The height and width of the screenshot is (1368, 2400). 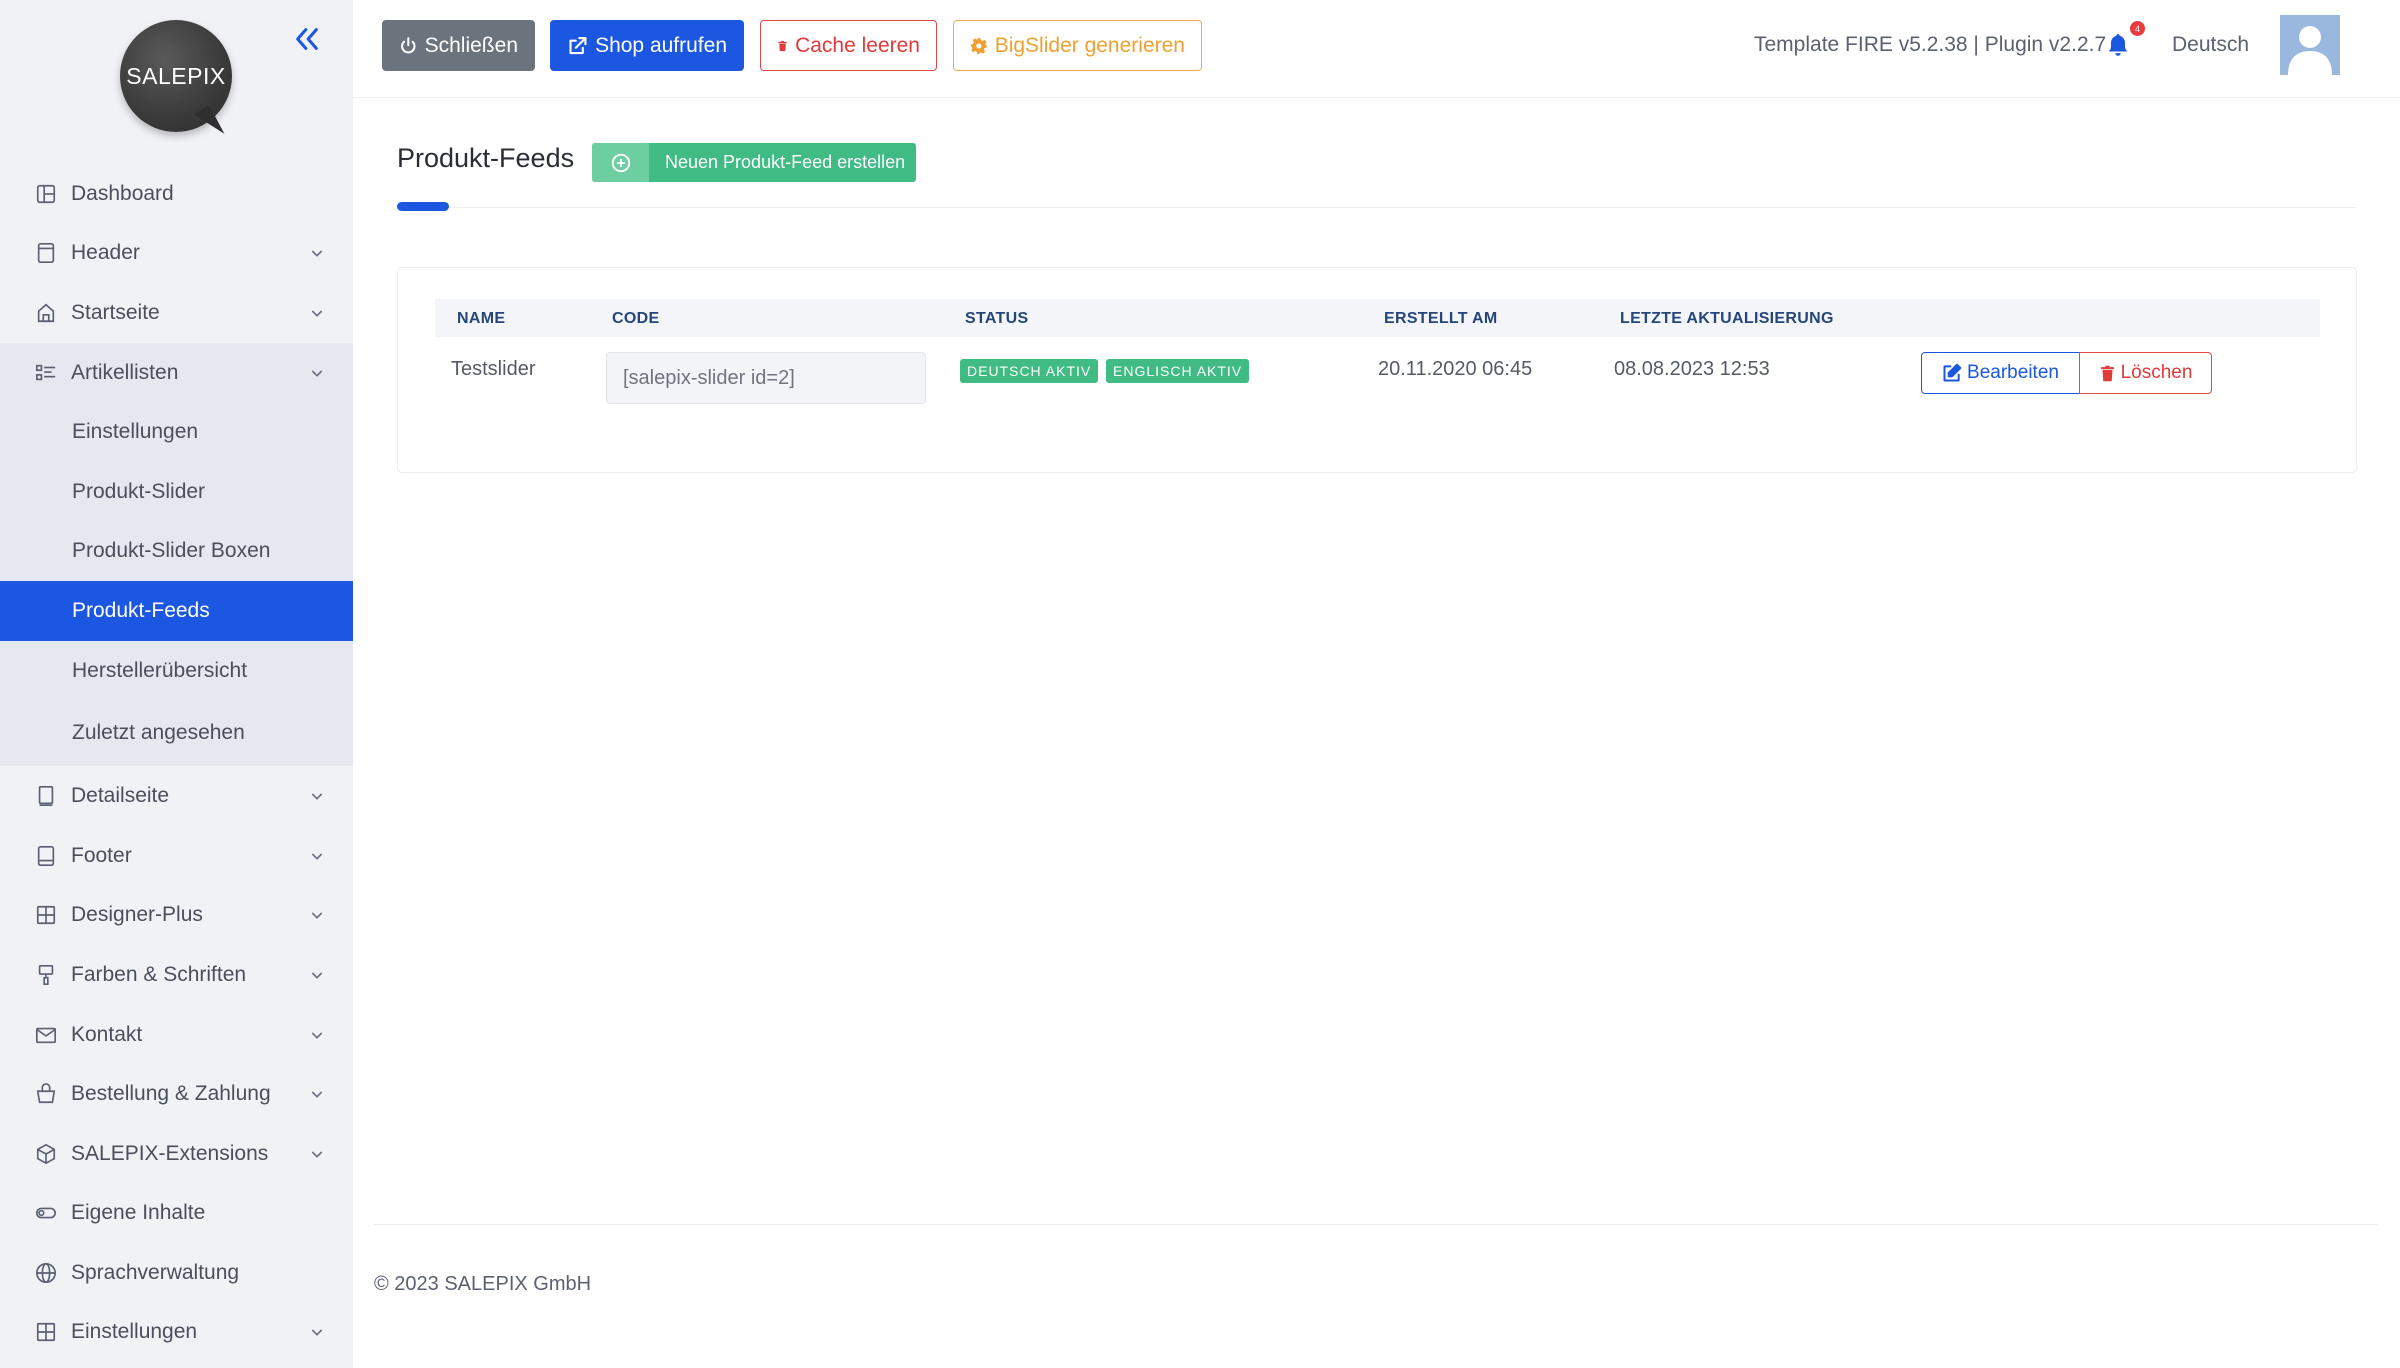 I want to click on clear-cache-button: Cache leeren, so click(x=848, y=45).